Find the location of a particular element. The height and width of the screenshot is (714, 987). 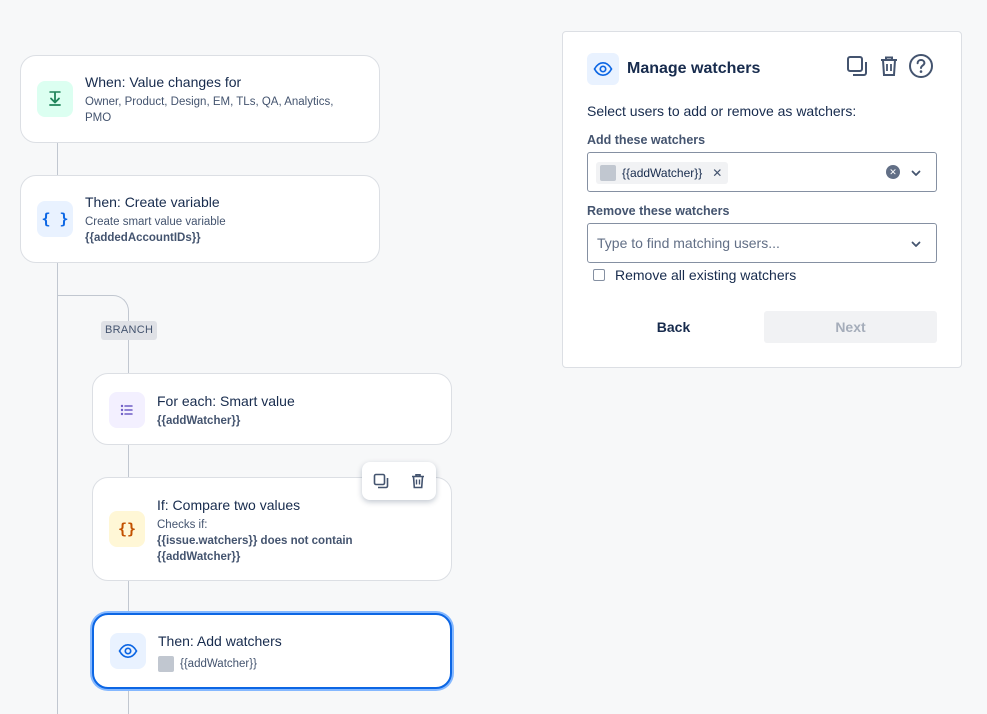

watcher-tag-label: {{addWatcher}} is located at coordinates (662, 173).